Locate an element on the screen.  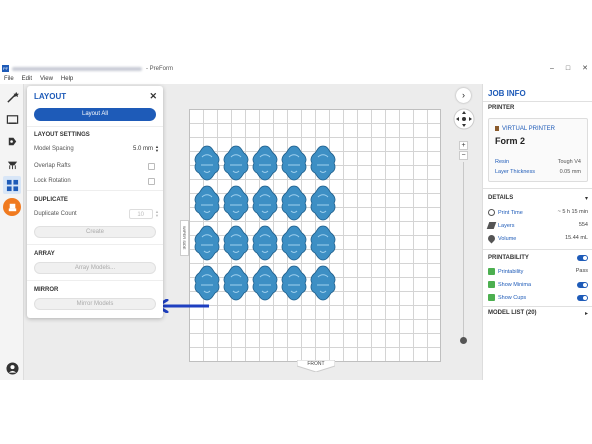
menu-help: Help is located at coordinates (67, 79).